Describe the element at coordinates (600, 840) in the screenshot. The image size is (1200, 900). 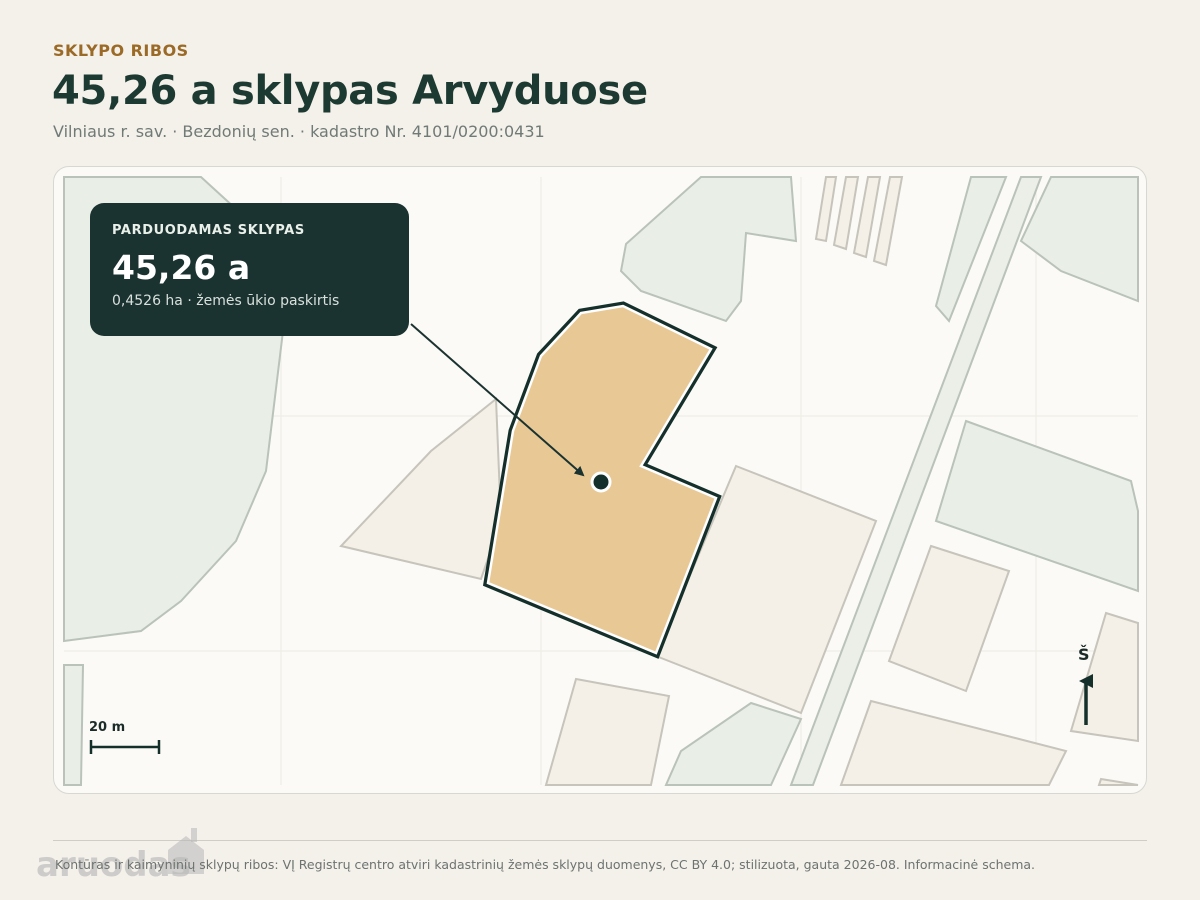
I see `footer-divider` at that location.